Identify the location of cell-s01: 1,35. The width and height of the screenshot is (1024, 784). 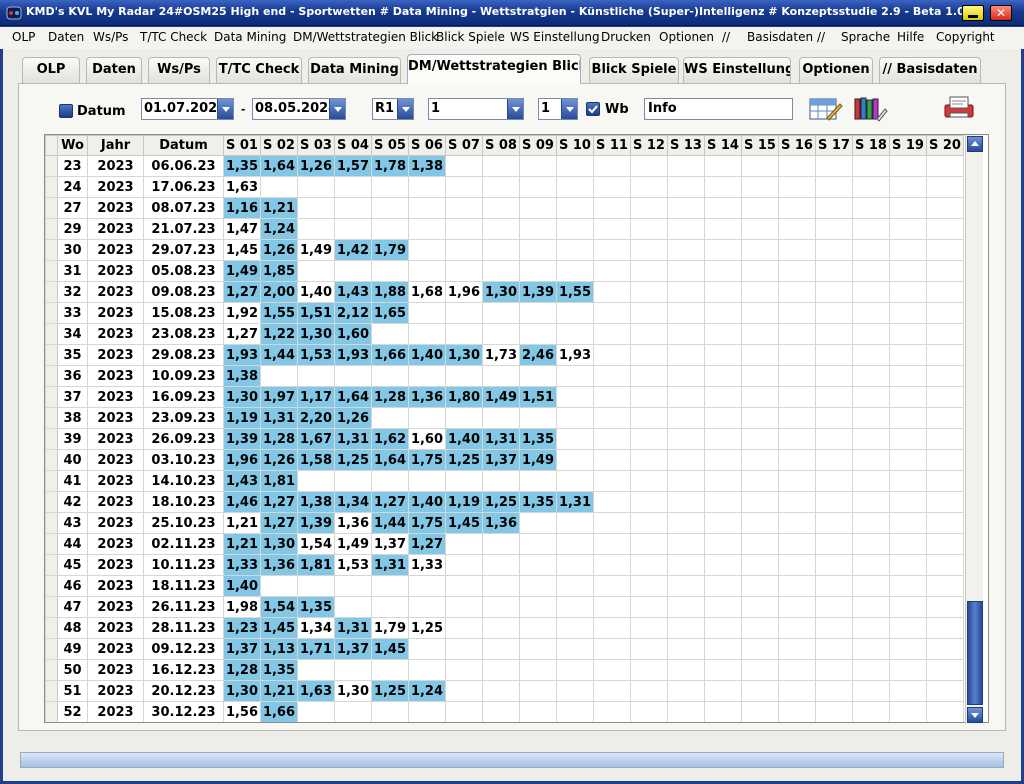
(242, 166).